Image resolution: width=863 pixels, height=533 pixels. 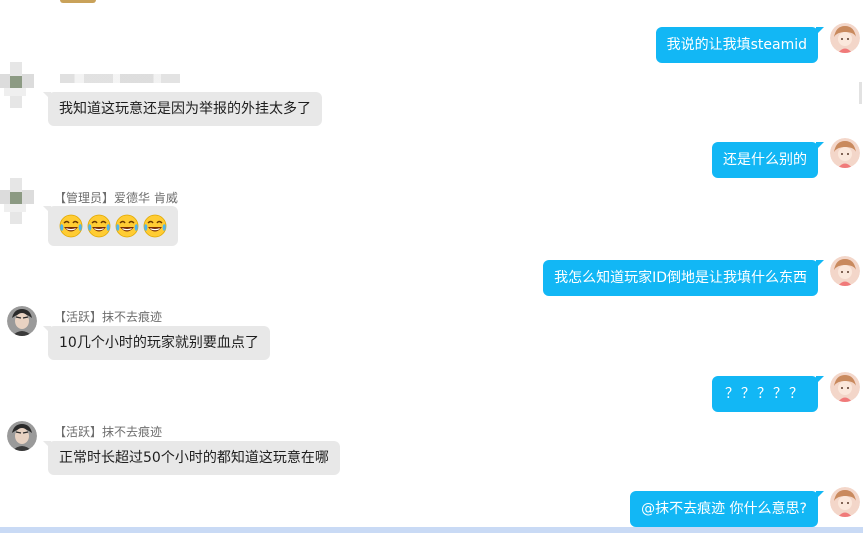 I want to click on blurred-sender-name, so click(x=120, y=78).